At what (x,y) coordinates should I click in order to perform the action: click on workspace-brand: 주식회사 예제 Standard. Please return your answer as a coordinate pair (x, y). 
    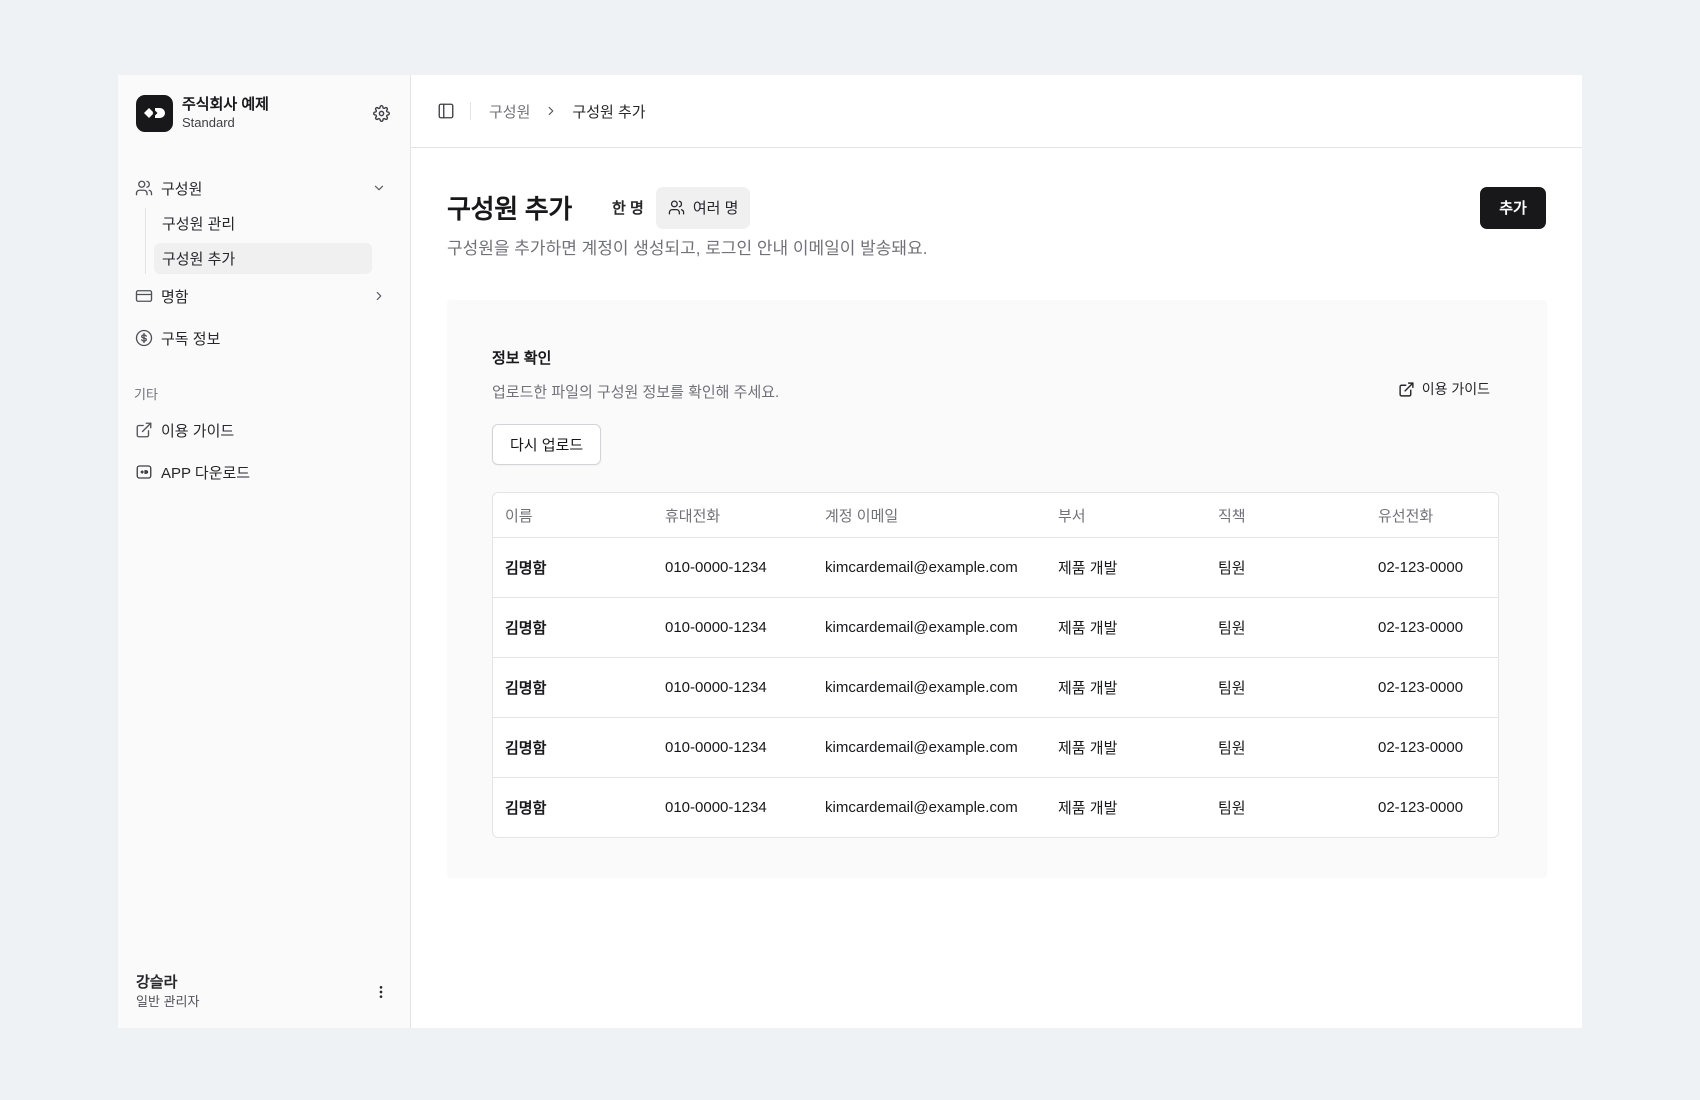
    Looking at the image, I should click on (263, 113).